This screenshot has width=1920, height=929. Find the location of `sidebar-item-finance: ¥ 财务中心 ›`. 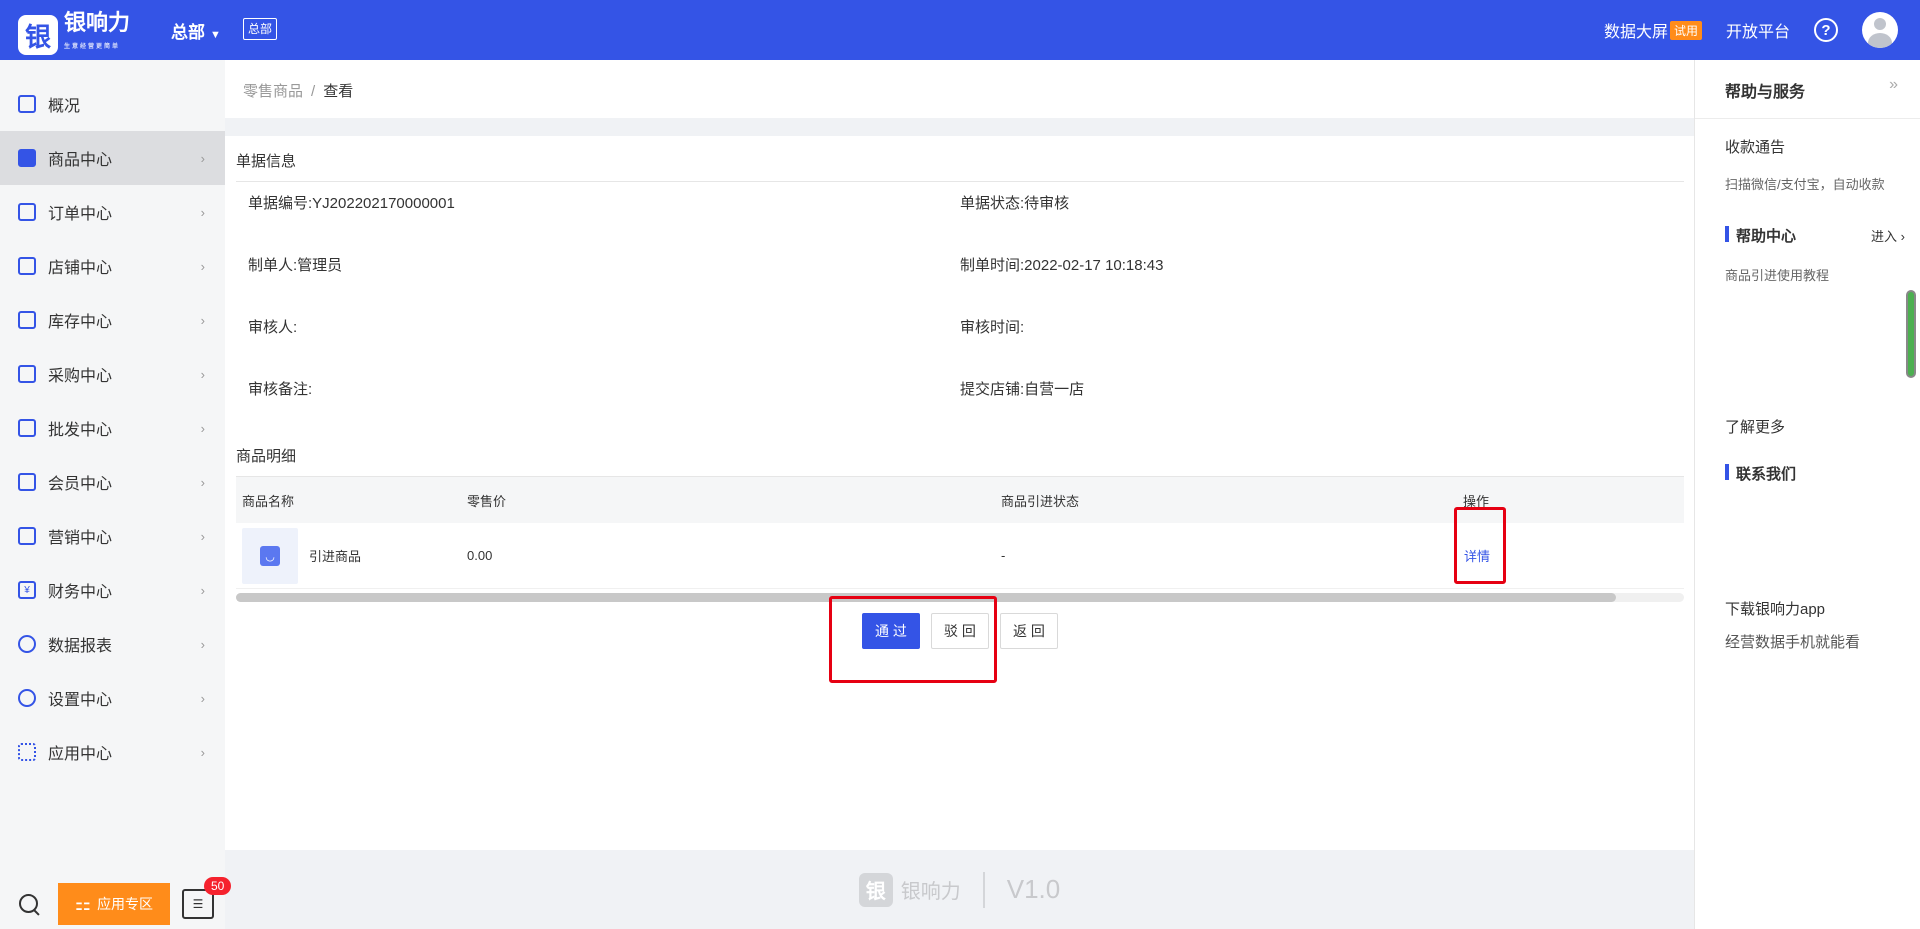

sidebar-item-finance: ¥ 财务中心 › is located at coordinates (112, 590).